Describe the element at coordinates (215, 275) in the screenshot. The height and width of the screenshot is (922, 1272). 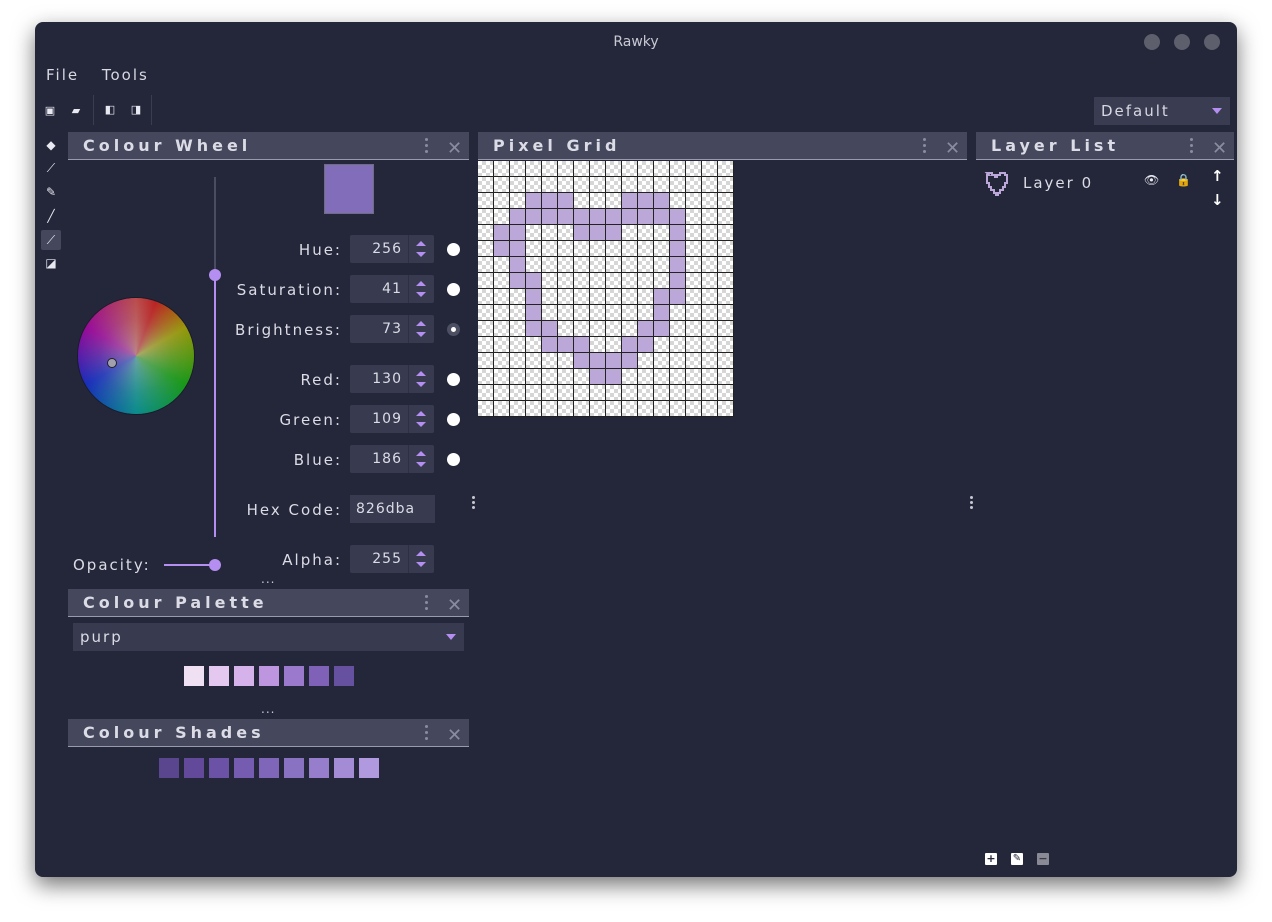
I see `brightness-slider-handle` at that location.